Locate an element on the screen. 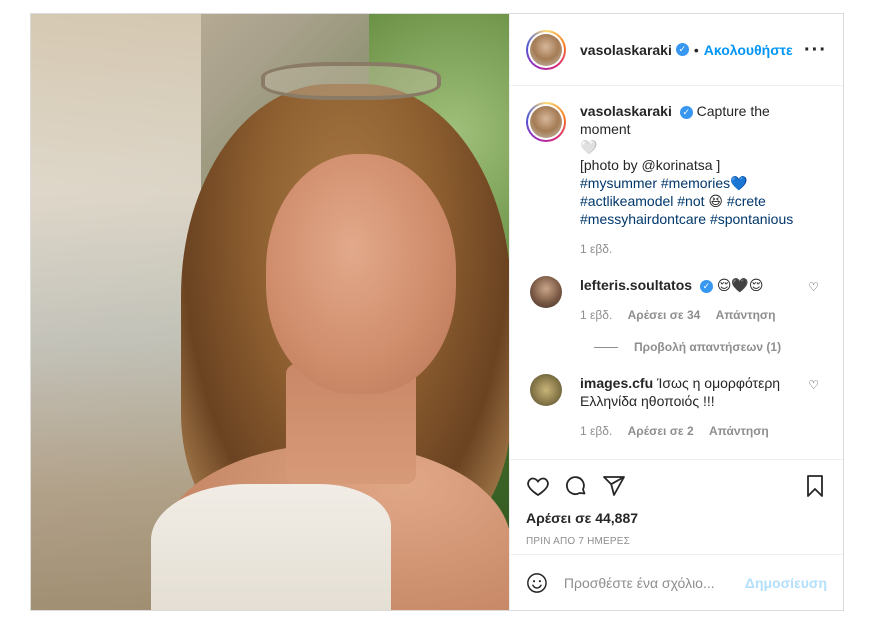 The image size is (877, 624). photo-face is located at coordinates (361, 274).